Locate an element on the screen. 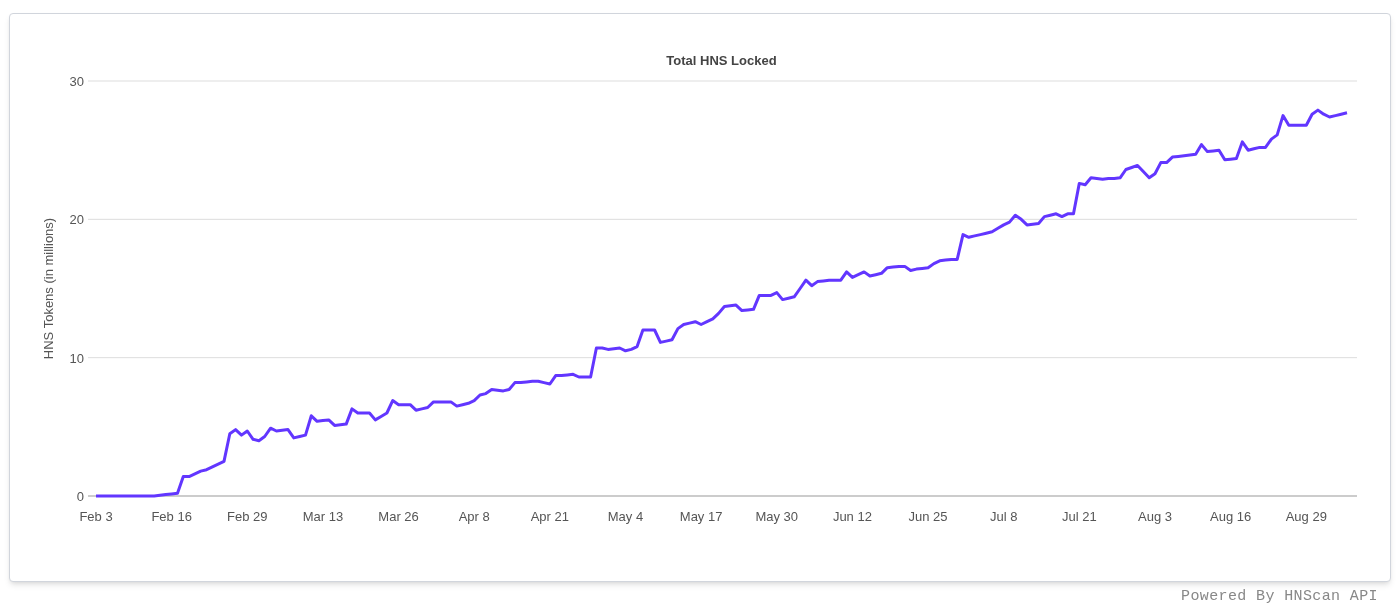  x-tick-label: Feb 29 is located at coordinates (247, 516).